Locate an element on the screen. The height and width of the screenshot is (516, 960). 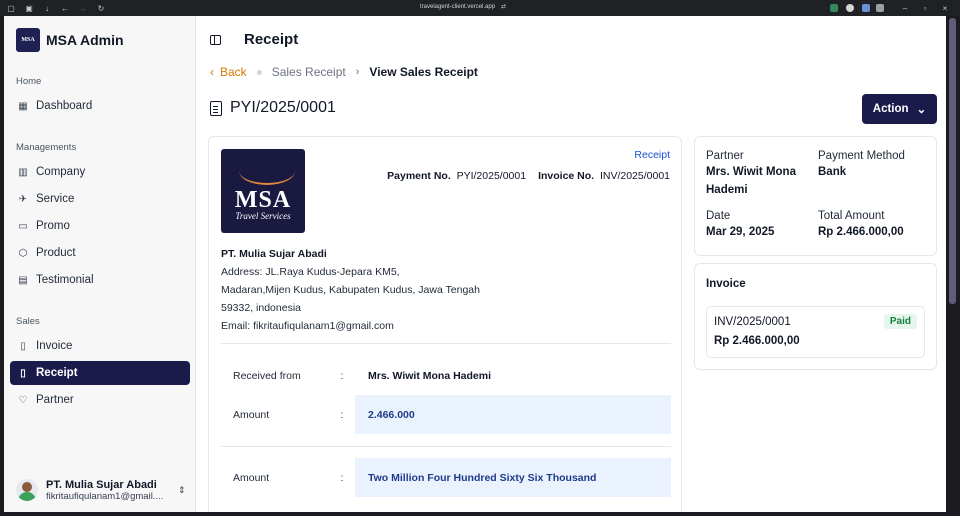
amount-words-label: Amount is located at coordinates (251, 477).